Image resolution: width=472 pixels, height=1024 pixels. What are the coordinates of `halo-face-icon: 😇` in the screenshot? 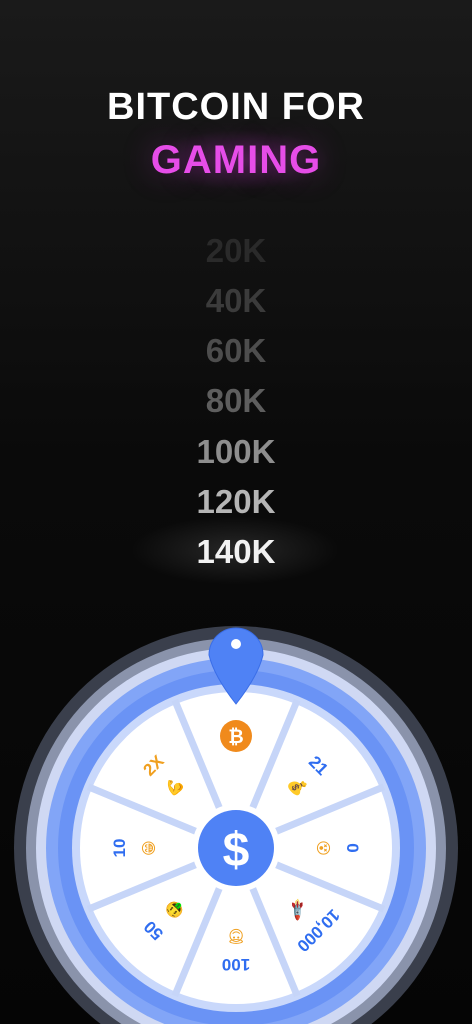 It's located at (236, 935).